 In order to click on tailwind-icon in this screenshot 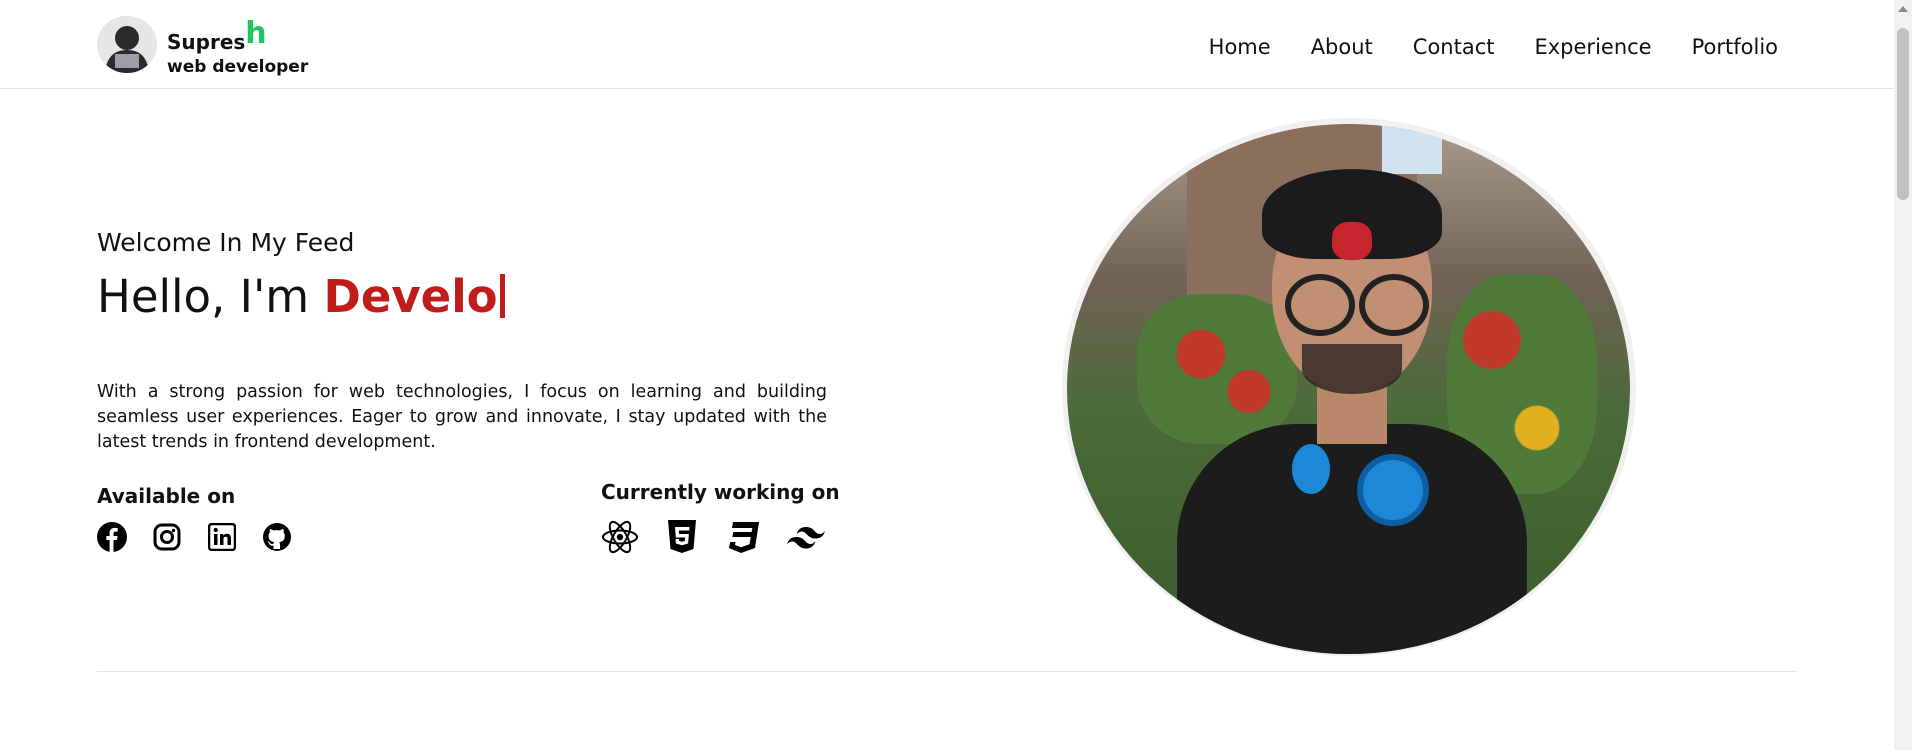, I will do `click(806, 537)`.